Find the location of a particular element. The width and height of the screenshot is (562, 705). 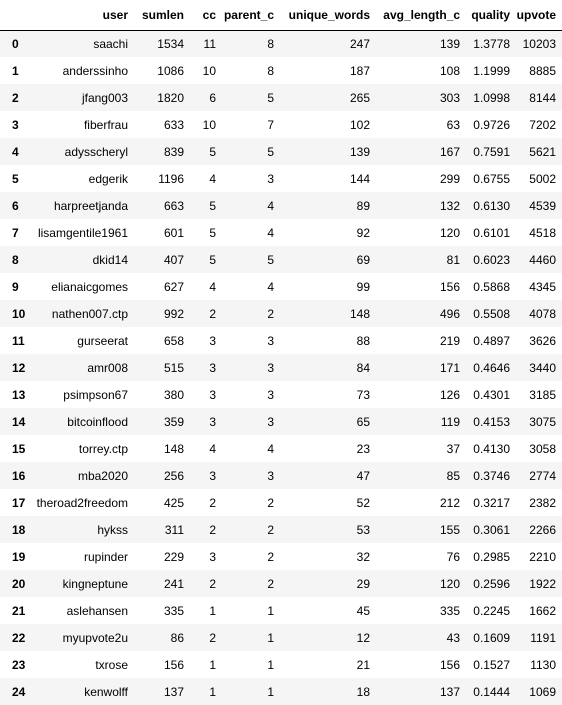

cell-unique-words: 65 is located at coordinates (363, 421).